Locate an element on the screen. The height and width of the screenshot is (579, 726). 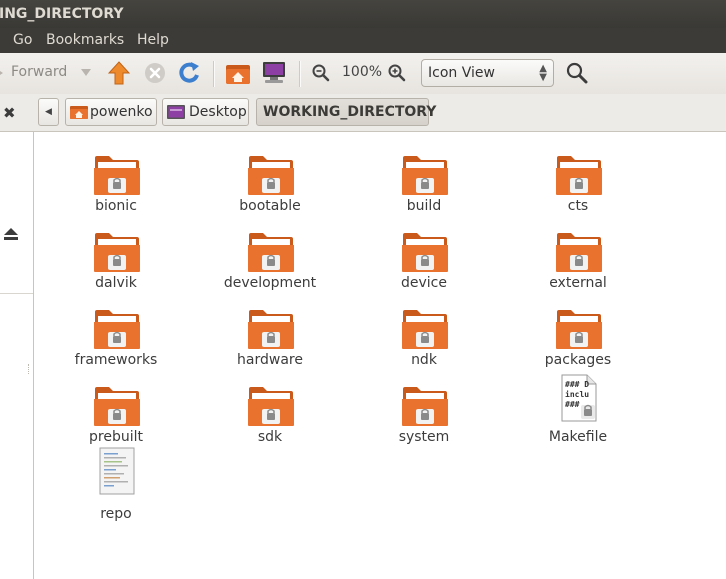
stop-icon is located at coordinates (155, 73).